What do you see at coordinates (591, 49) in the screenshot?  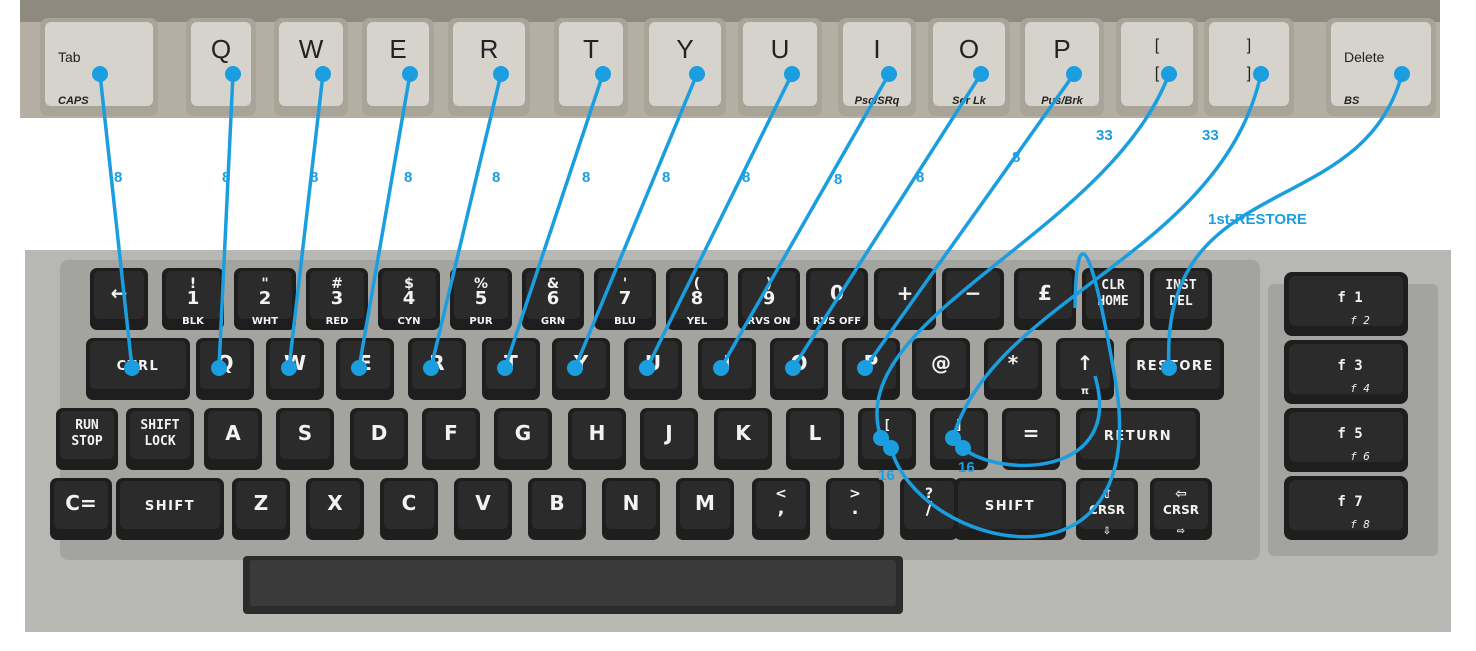 I see `pc-key-legend: T` at bounding box center [591, 49].